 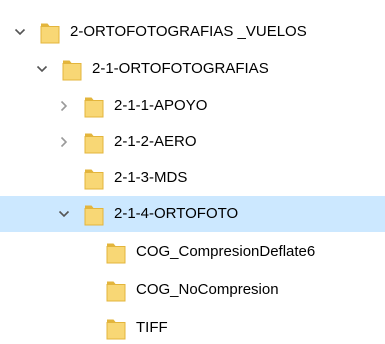 I want to click on tree-row-cog-nocompresion: COG_NoCompresion, so click(x=192, y=290).